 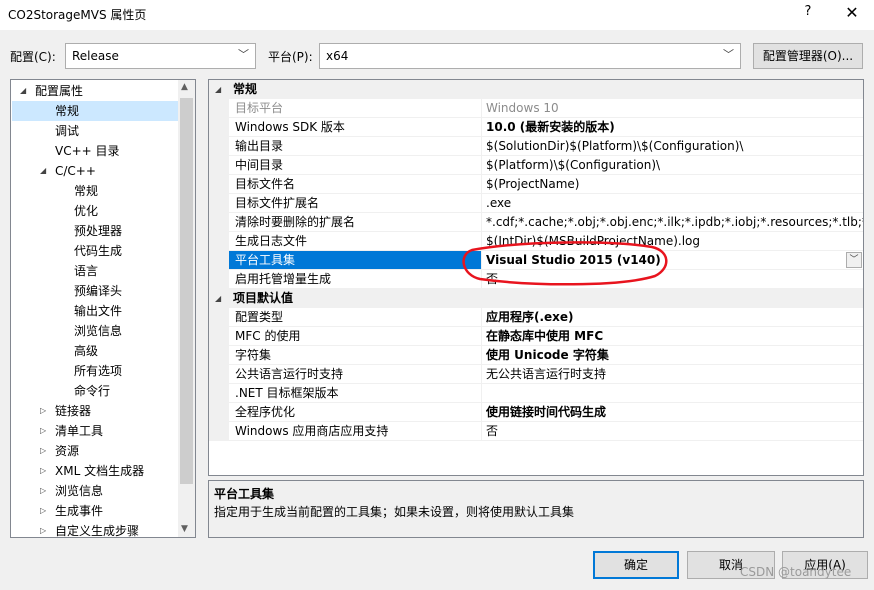 I want to click on tree-item: 自定义生成步骤, so click(x=97, y=529).